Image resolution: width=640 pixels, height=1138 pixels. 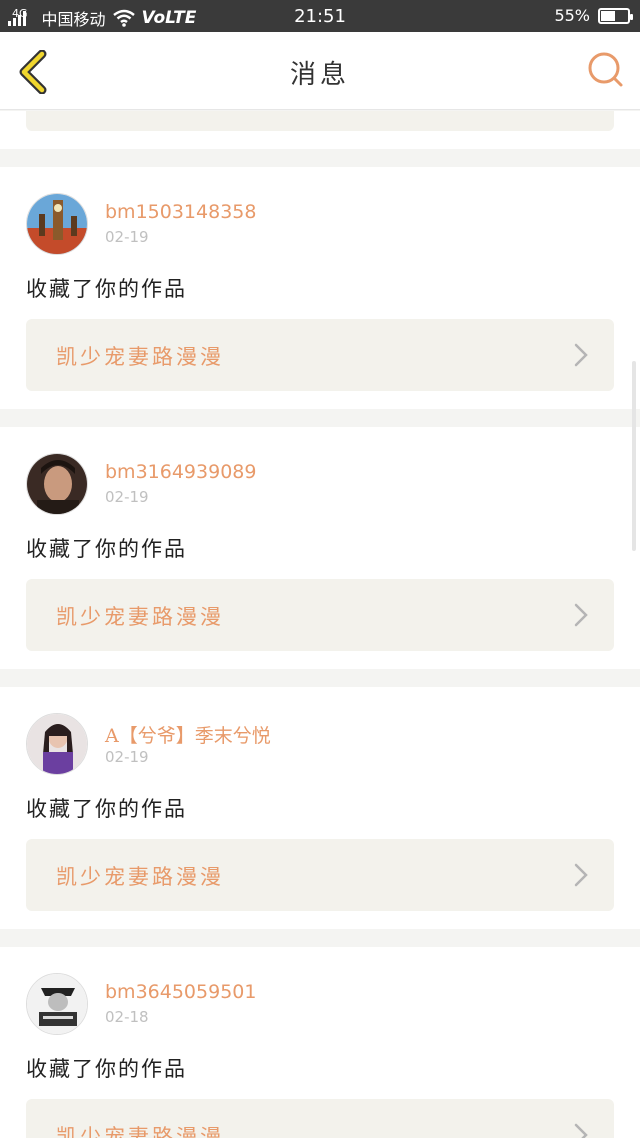 I want to click on battery-percent: 55%, so click(x=572, y=15).